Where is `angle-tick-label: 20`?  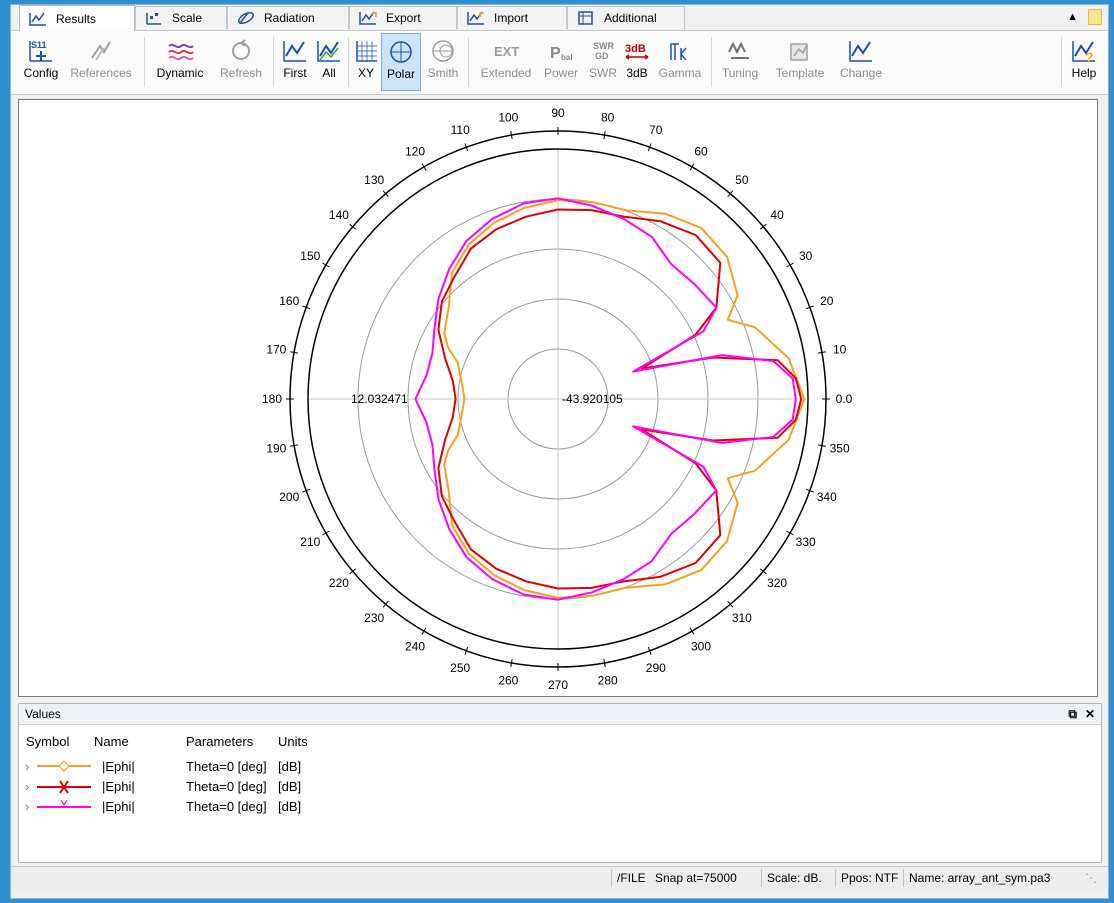
angle-tick-label: 20 is located at coordinates (827, 301).